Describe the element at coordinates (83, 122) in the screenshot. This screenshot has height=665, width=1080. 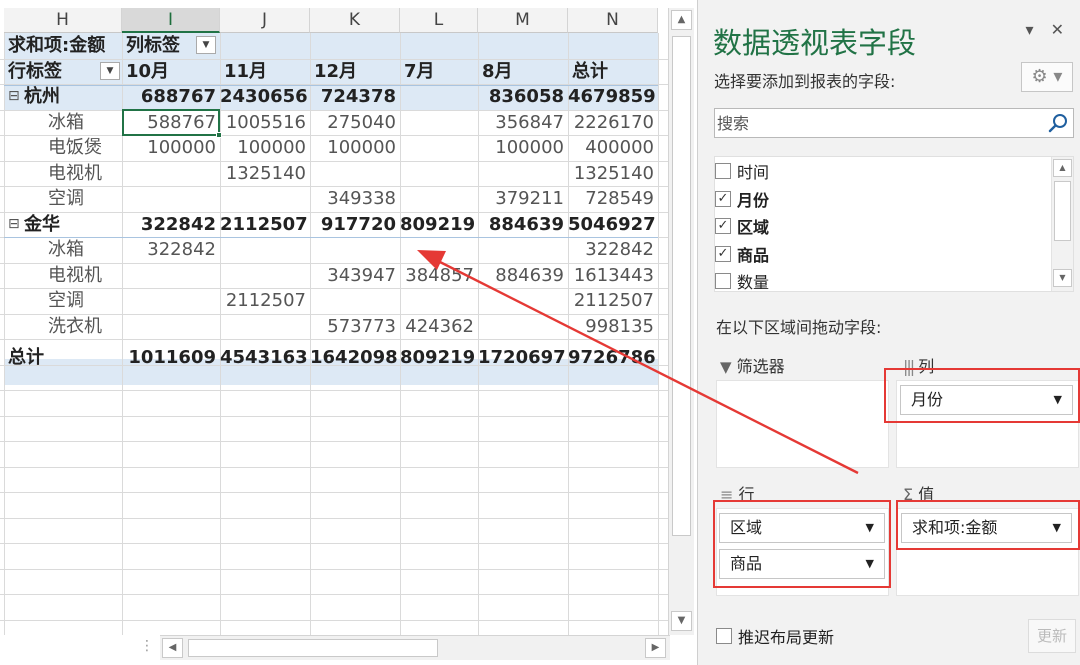
I see `item-label: 冰箱` at that location.